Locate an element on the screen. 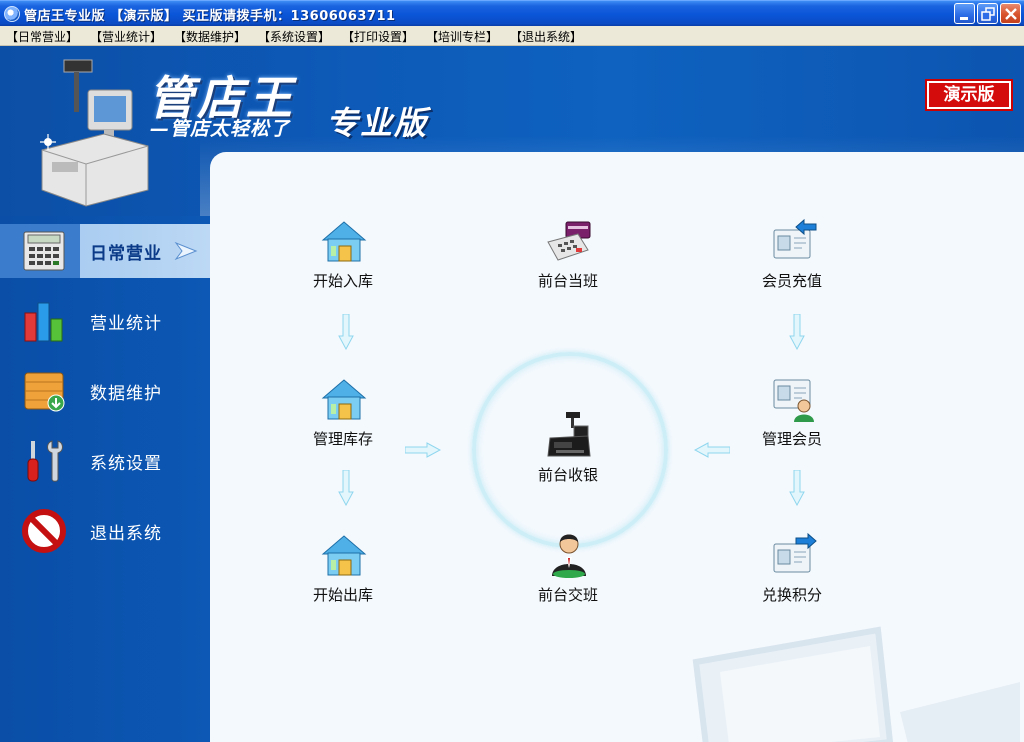 Image resolution: width=1024 pixels, height=742 pixels. handover-node: 前台交班 is located at coordinates (568, 571).